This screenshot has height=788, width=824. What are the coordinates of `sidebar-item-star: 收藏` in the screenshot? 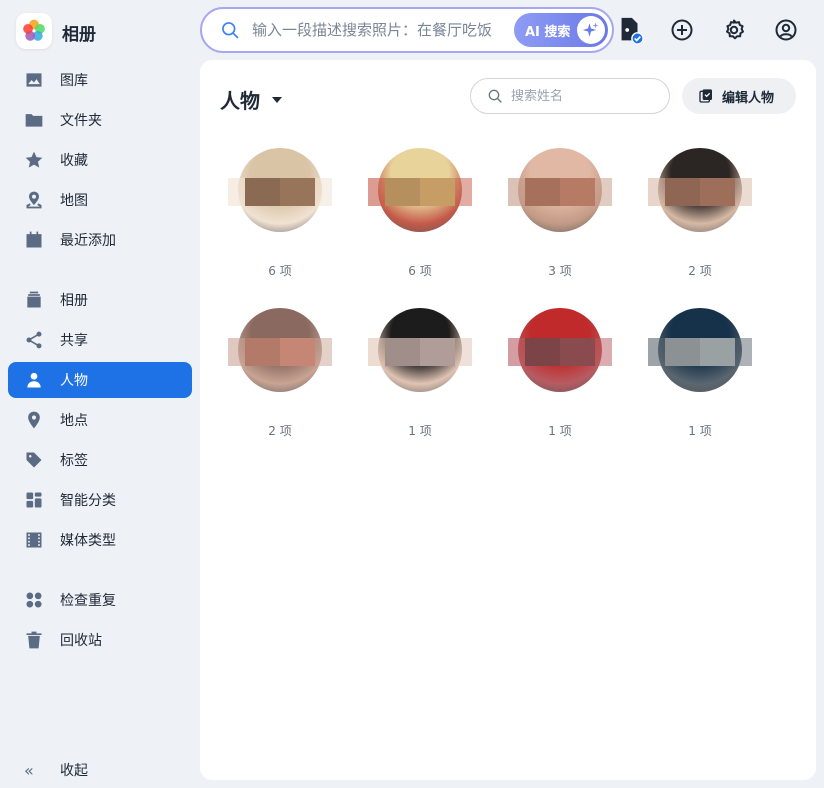 It's located at (100, 160).